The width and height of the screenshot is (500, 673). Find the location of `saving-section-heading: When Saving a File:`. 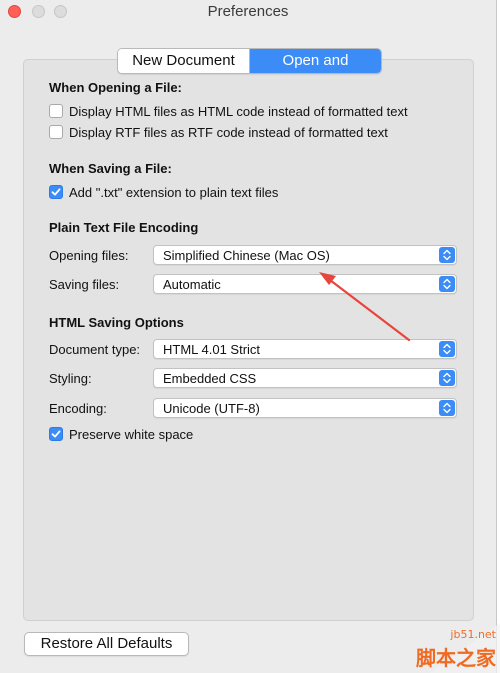

saving-section-heading: When Saving a File: is located at coordinates (110, 168).